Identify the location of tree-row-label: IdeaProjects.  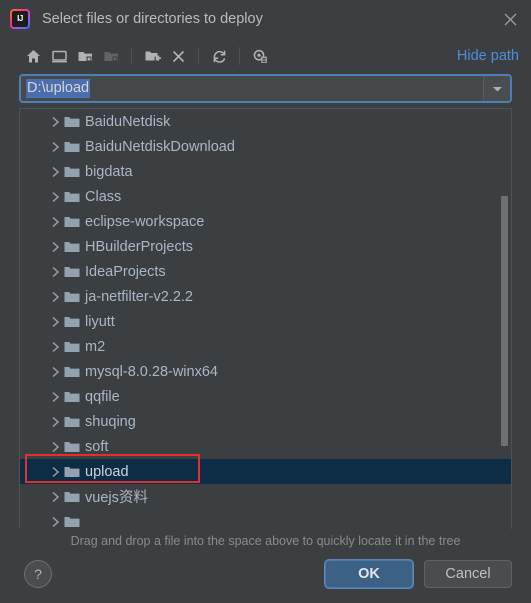
(125, 271).